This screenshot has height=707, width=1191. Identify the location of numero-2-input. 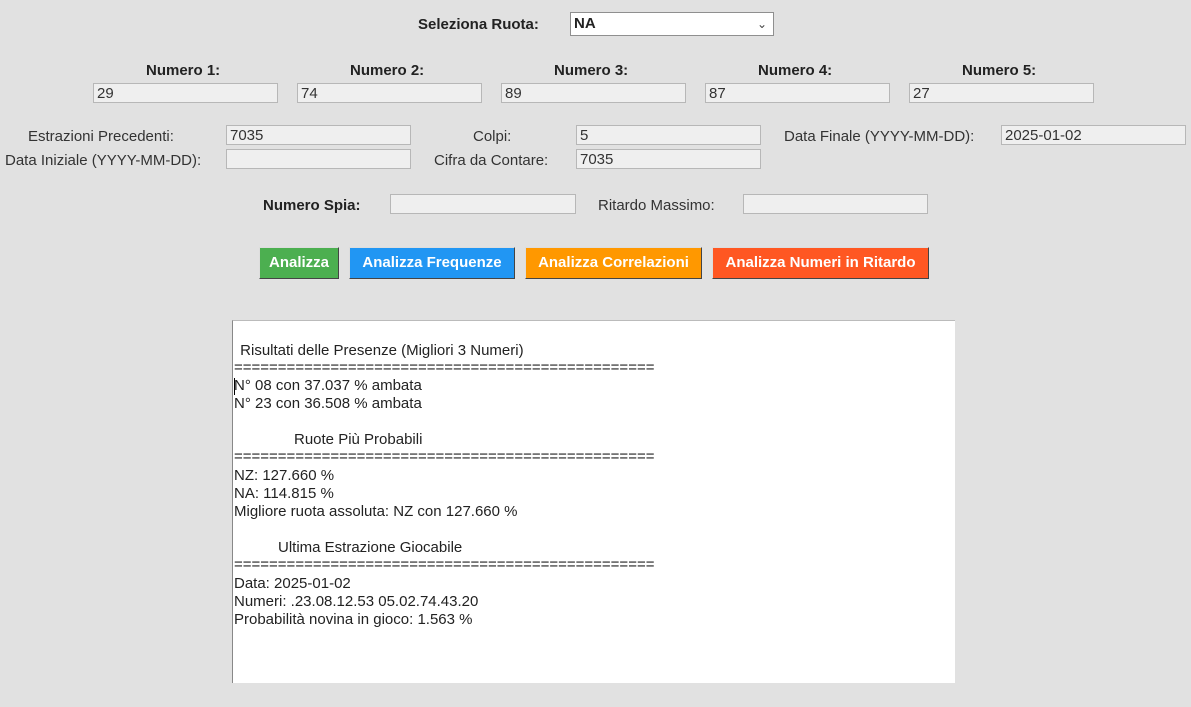
(389, 93).